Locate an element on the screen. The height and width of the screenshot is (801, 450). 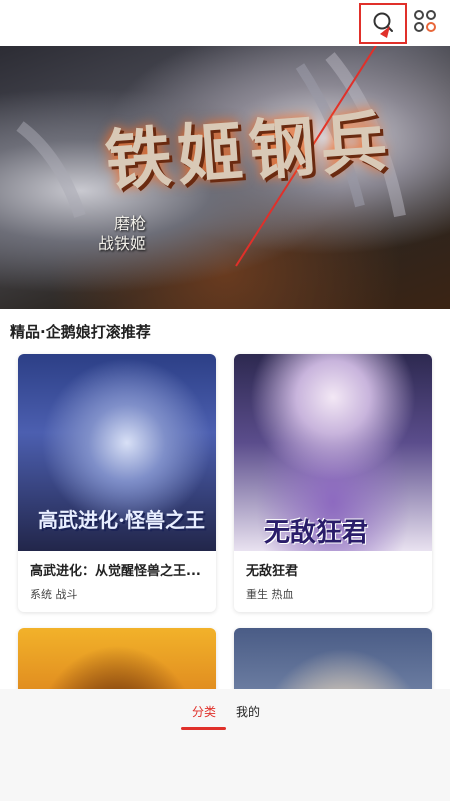
cover-title: 高武进化·怪兽之王 is located at coordinates (121, 520).